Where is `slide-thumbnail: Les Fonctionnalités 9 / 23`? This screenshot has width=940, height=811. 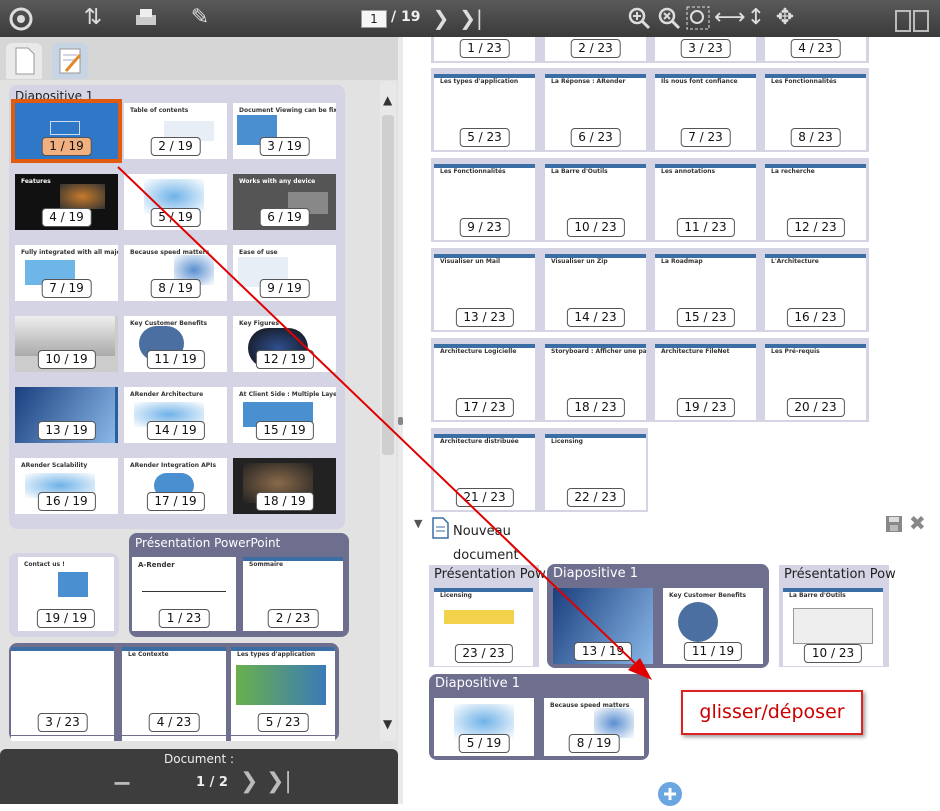
slide-thumbnail: Les Fonctionnalités 9 / 23 is located at coordinates (484, 202).